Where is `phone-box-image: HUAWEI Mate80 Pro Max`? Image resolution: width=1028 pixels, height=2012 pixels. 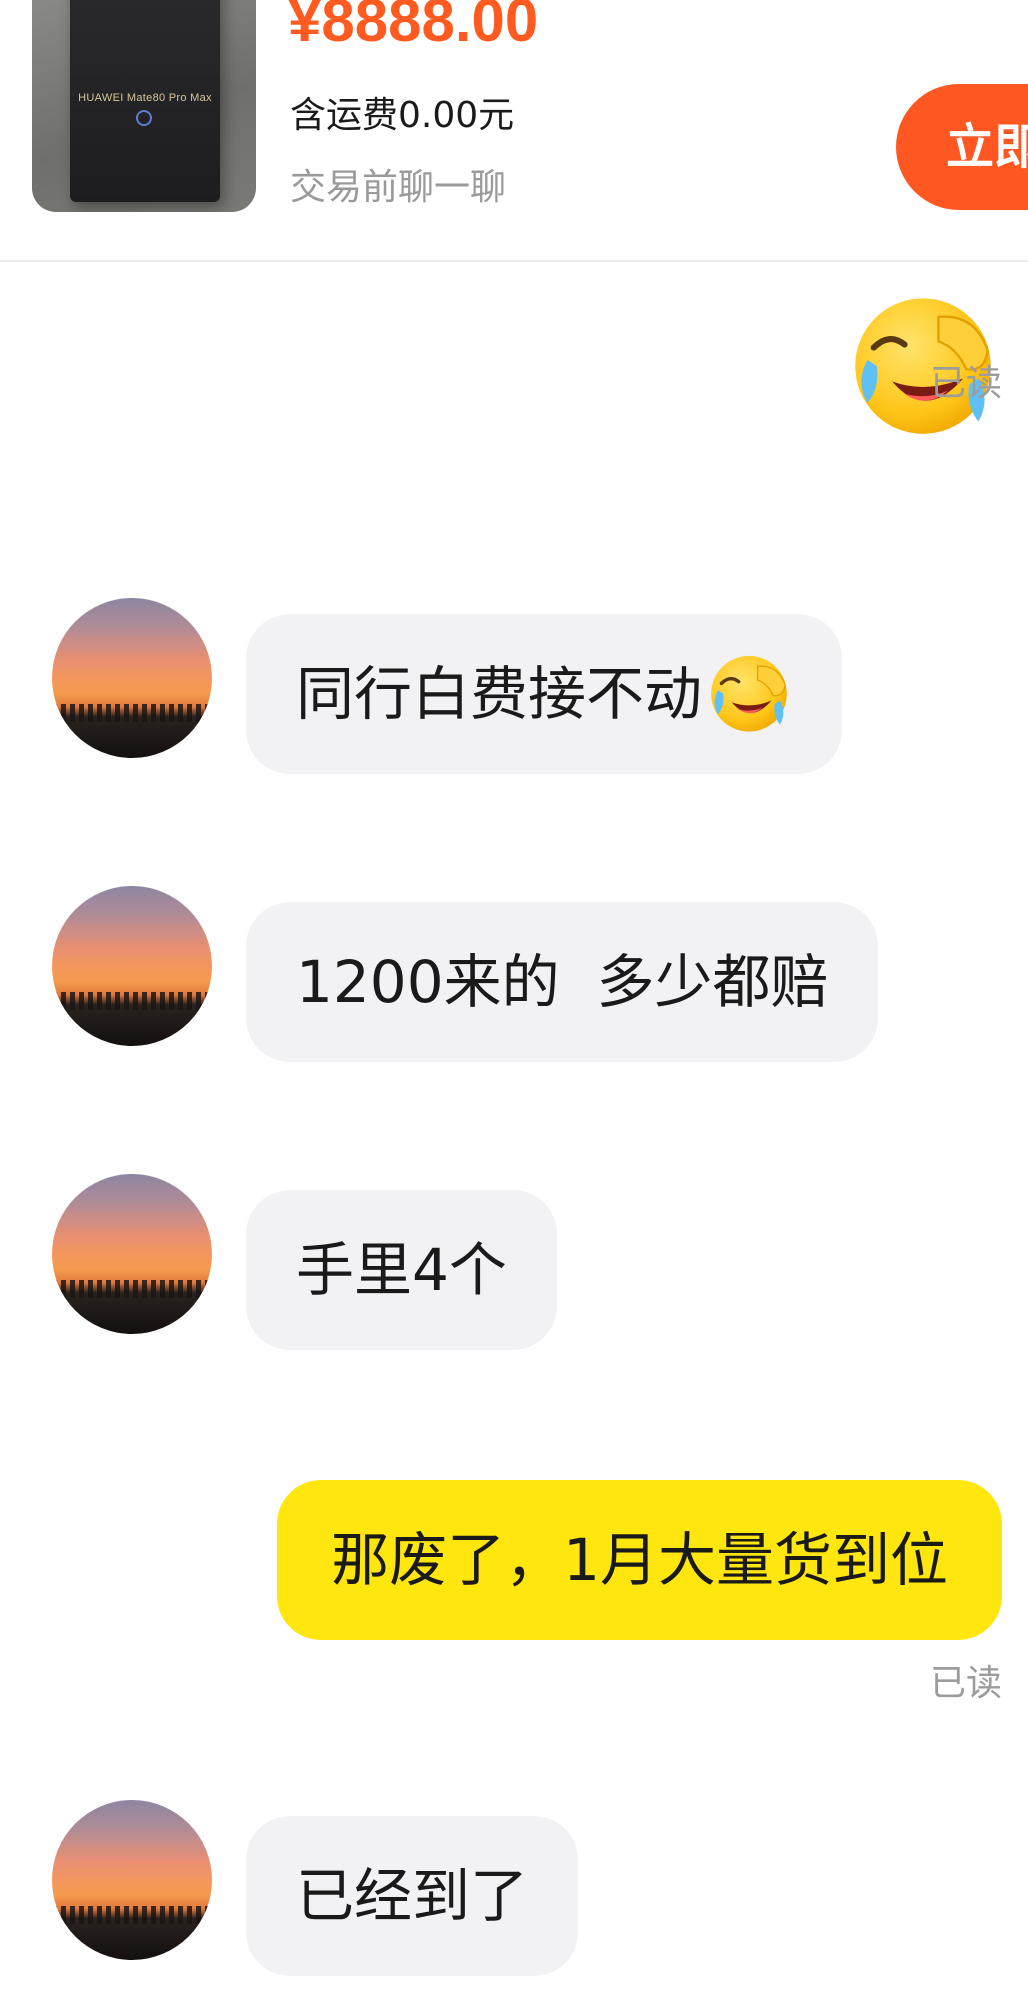 phone-box-image: HUAWEI Mate80 Pro Max is located at coordinates (145, 101).